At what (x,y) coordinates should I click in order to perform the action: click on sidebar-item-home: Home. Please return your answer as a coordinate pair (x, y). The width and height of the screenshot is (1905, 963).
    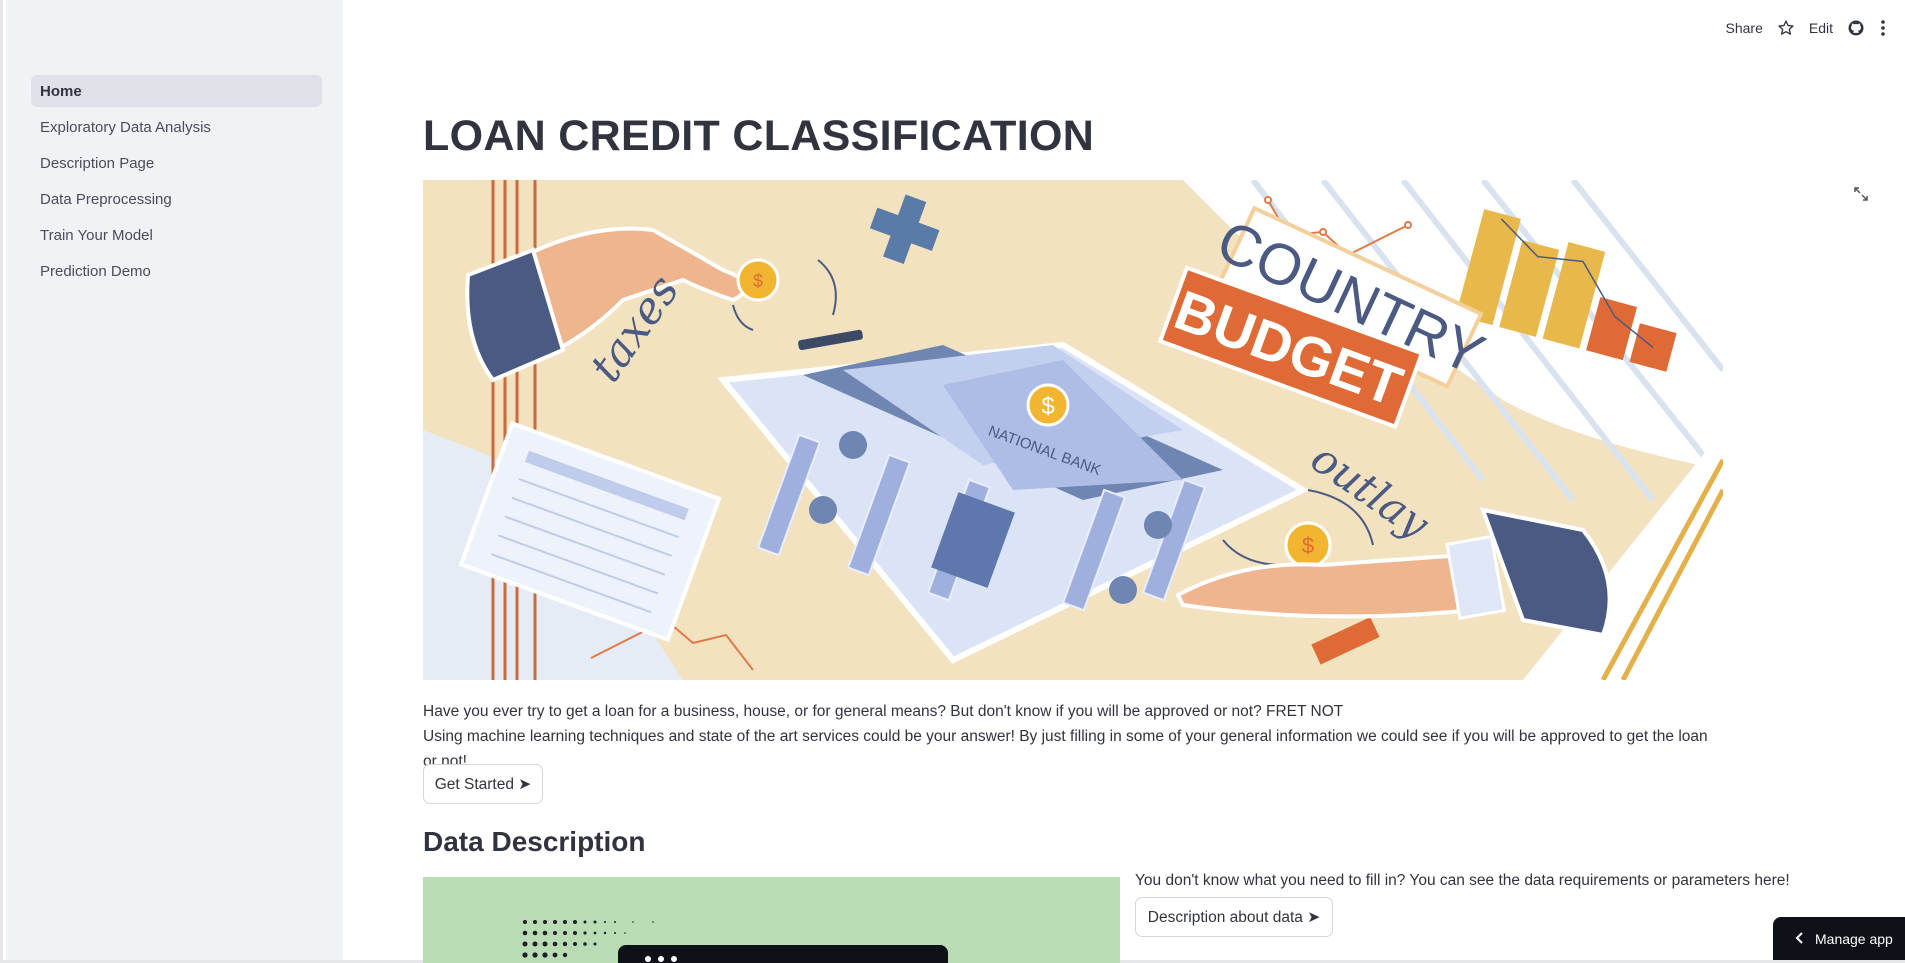
    Looking at the image, I should click on (176, 91).